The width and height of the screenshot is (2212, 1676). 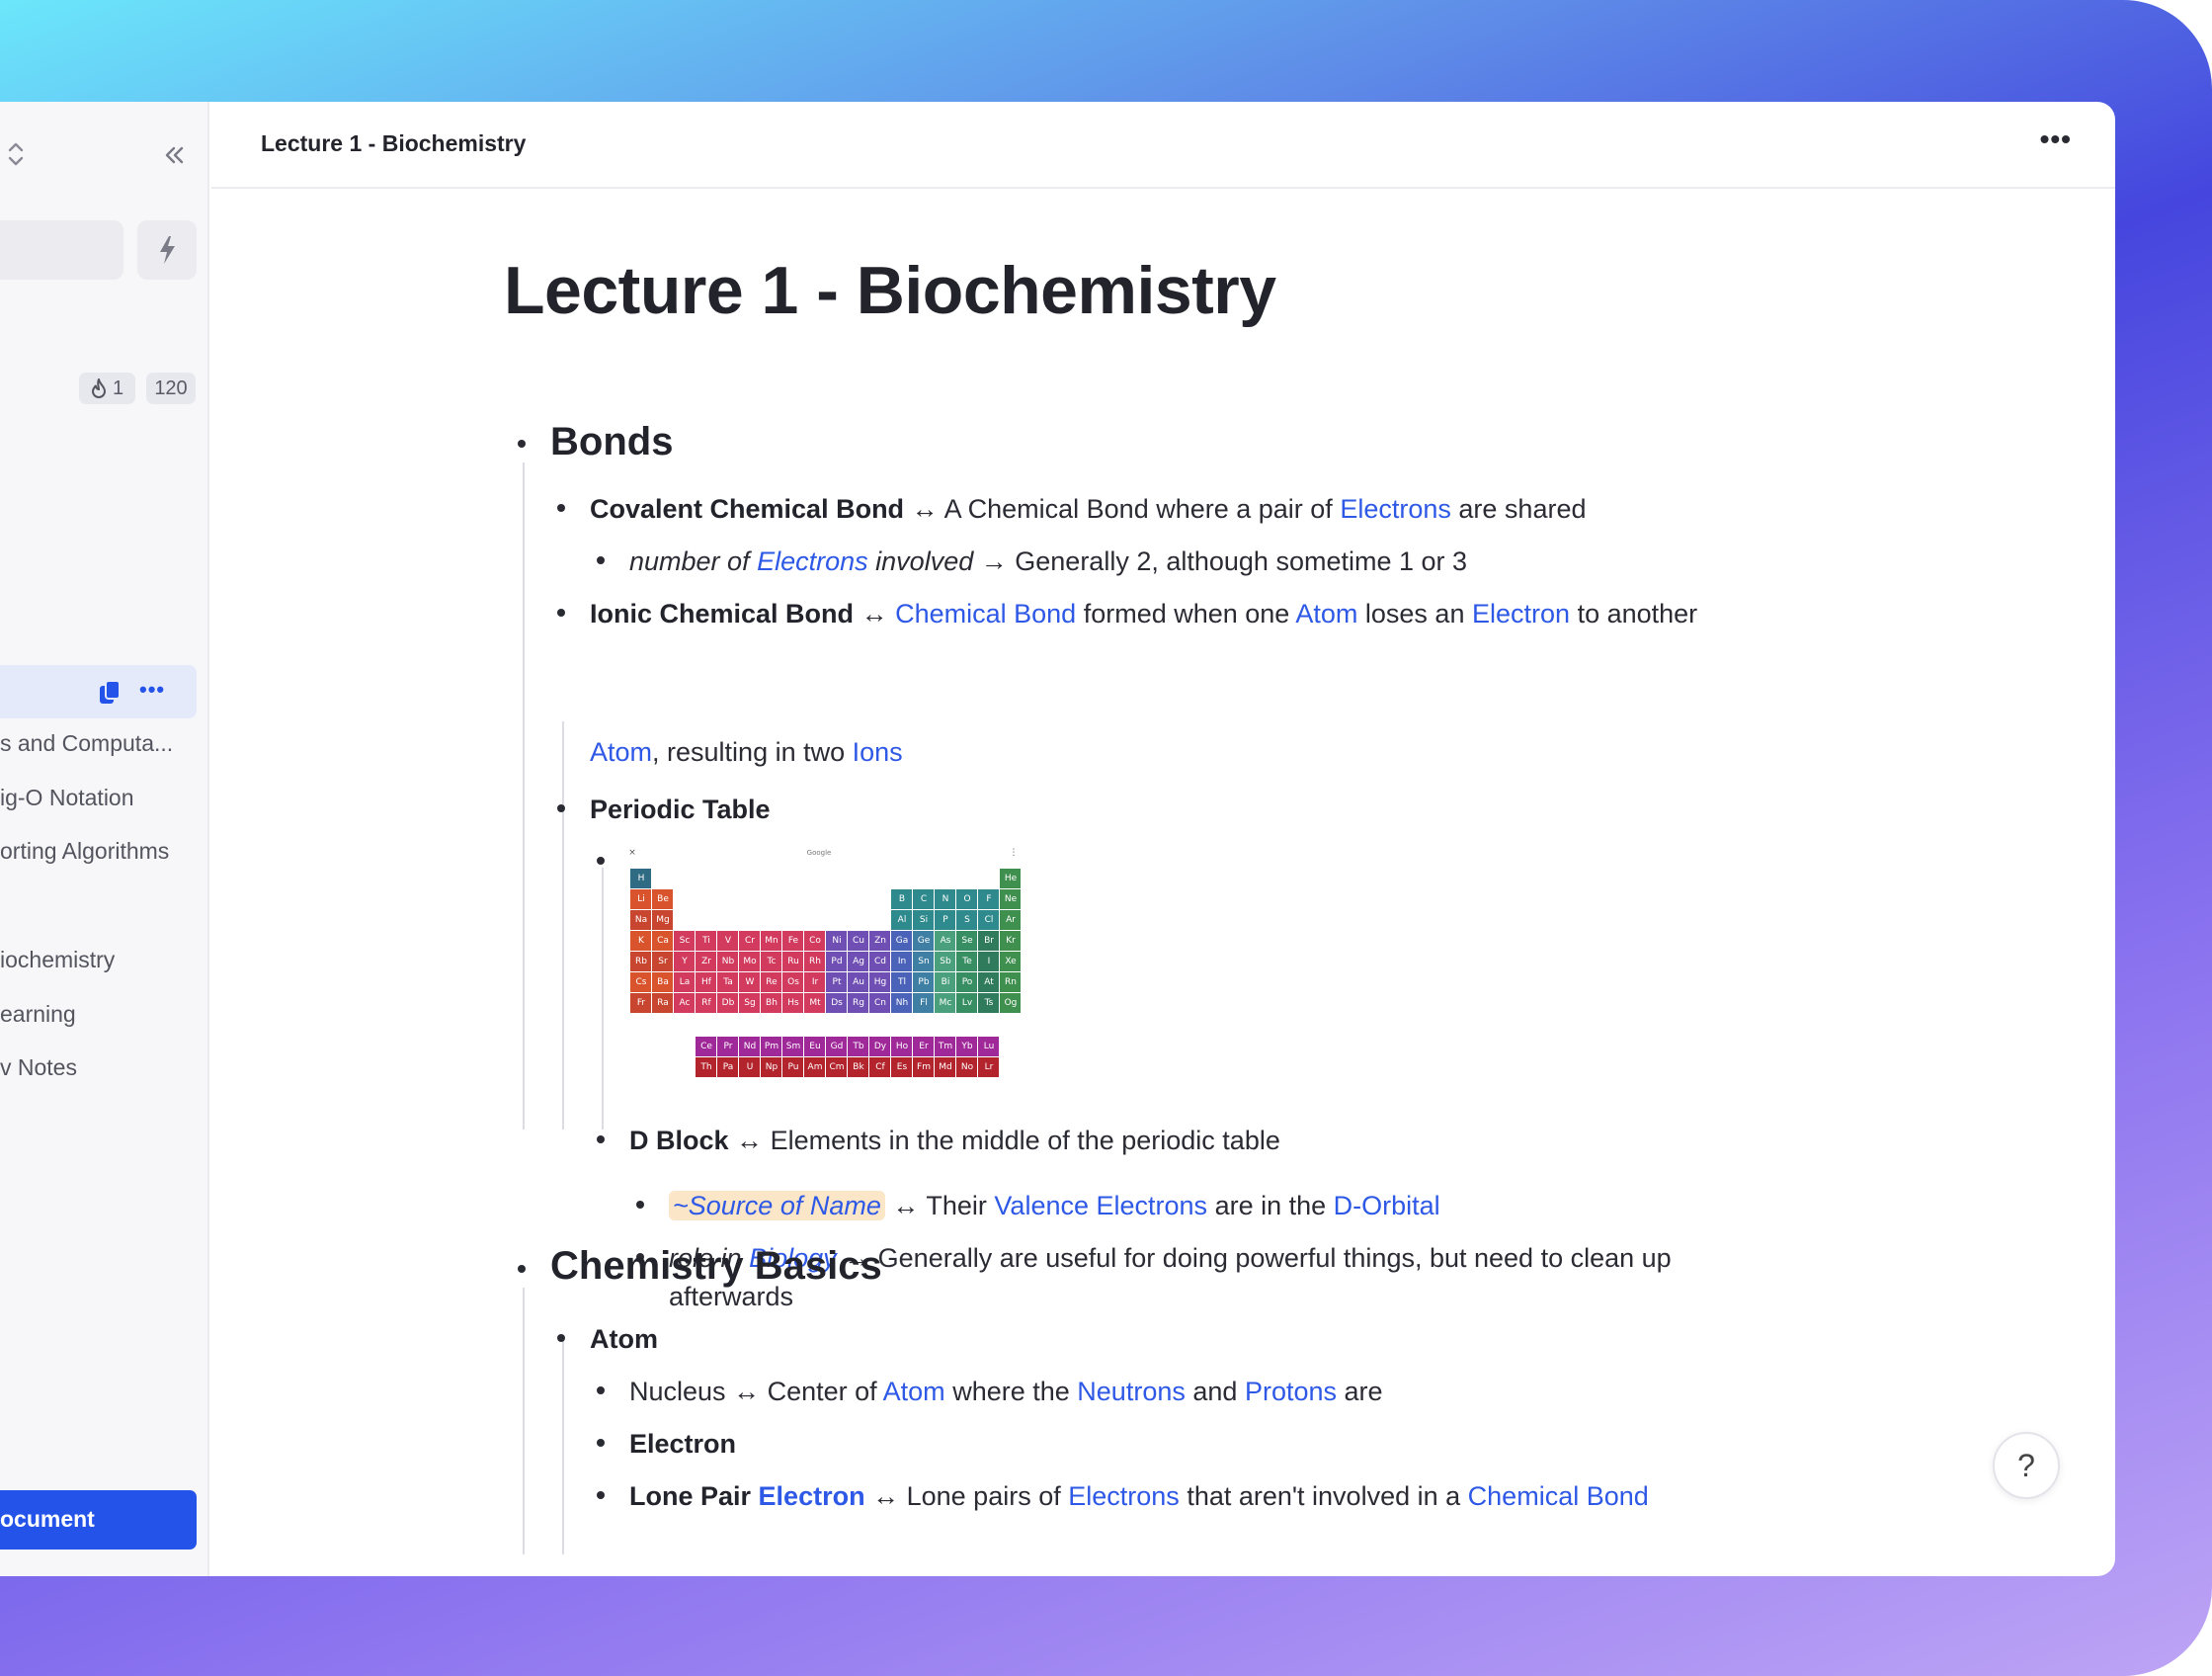 What do you see at coordinates (924, 899) in the screenshot?
I see `element-symbol: C` at bounding box center [924, 899].